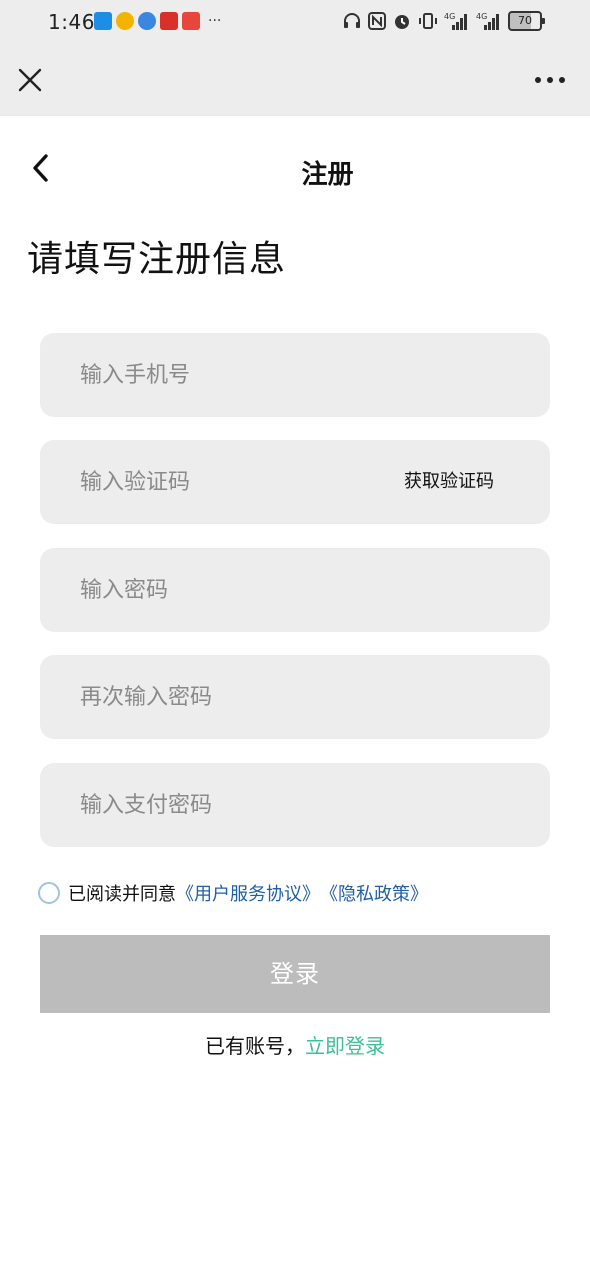 The height and width of the screenshot is (1278, 590). I want to click on verification-code-input, so click(245, 482).